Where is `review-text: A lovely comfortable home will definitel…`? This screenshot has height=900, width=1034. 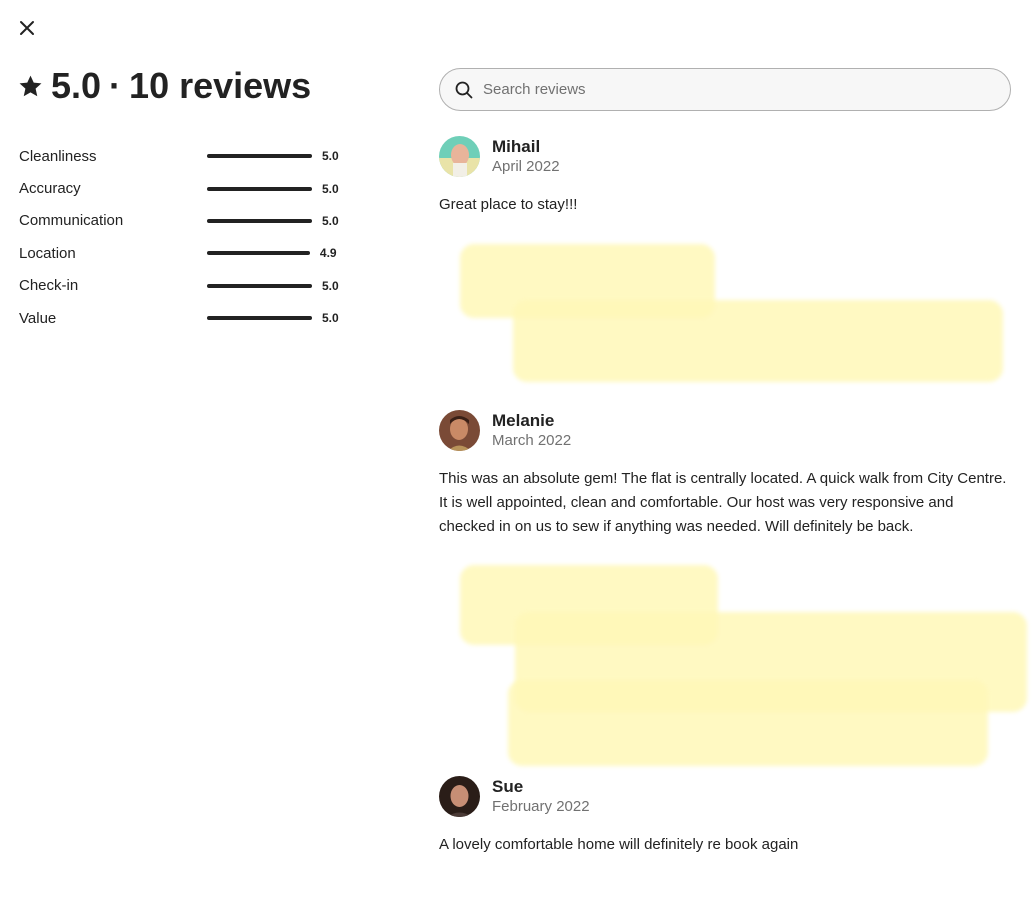 review-text: A lovely comfortable home will definitel… is located at coordinates (619, 844).